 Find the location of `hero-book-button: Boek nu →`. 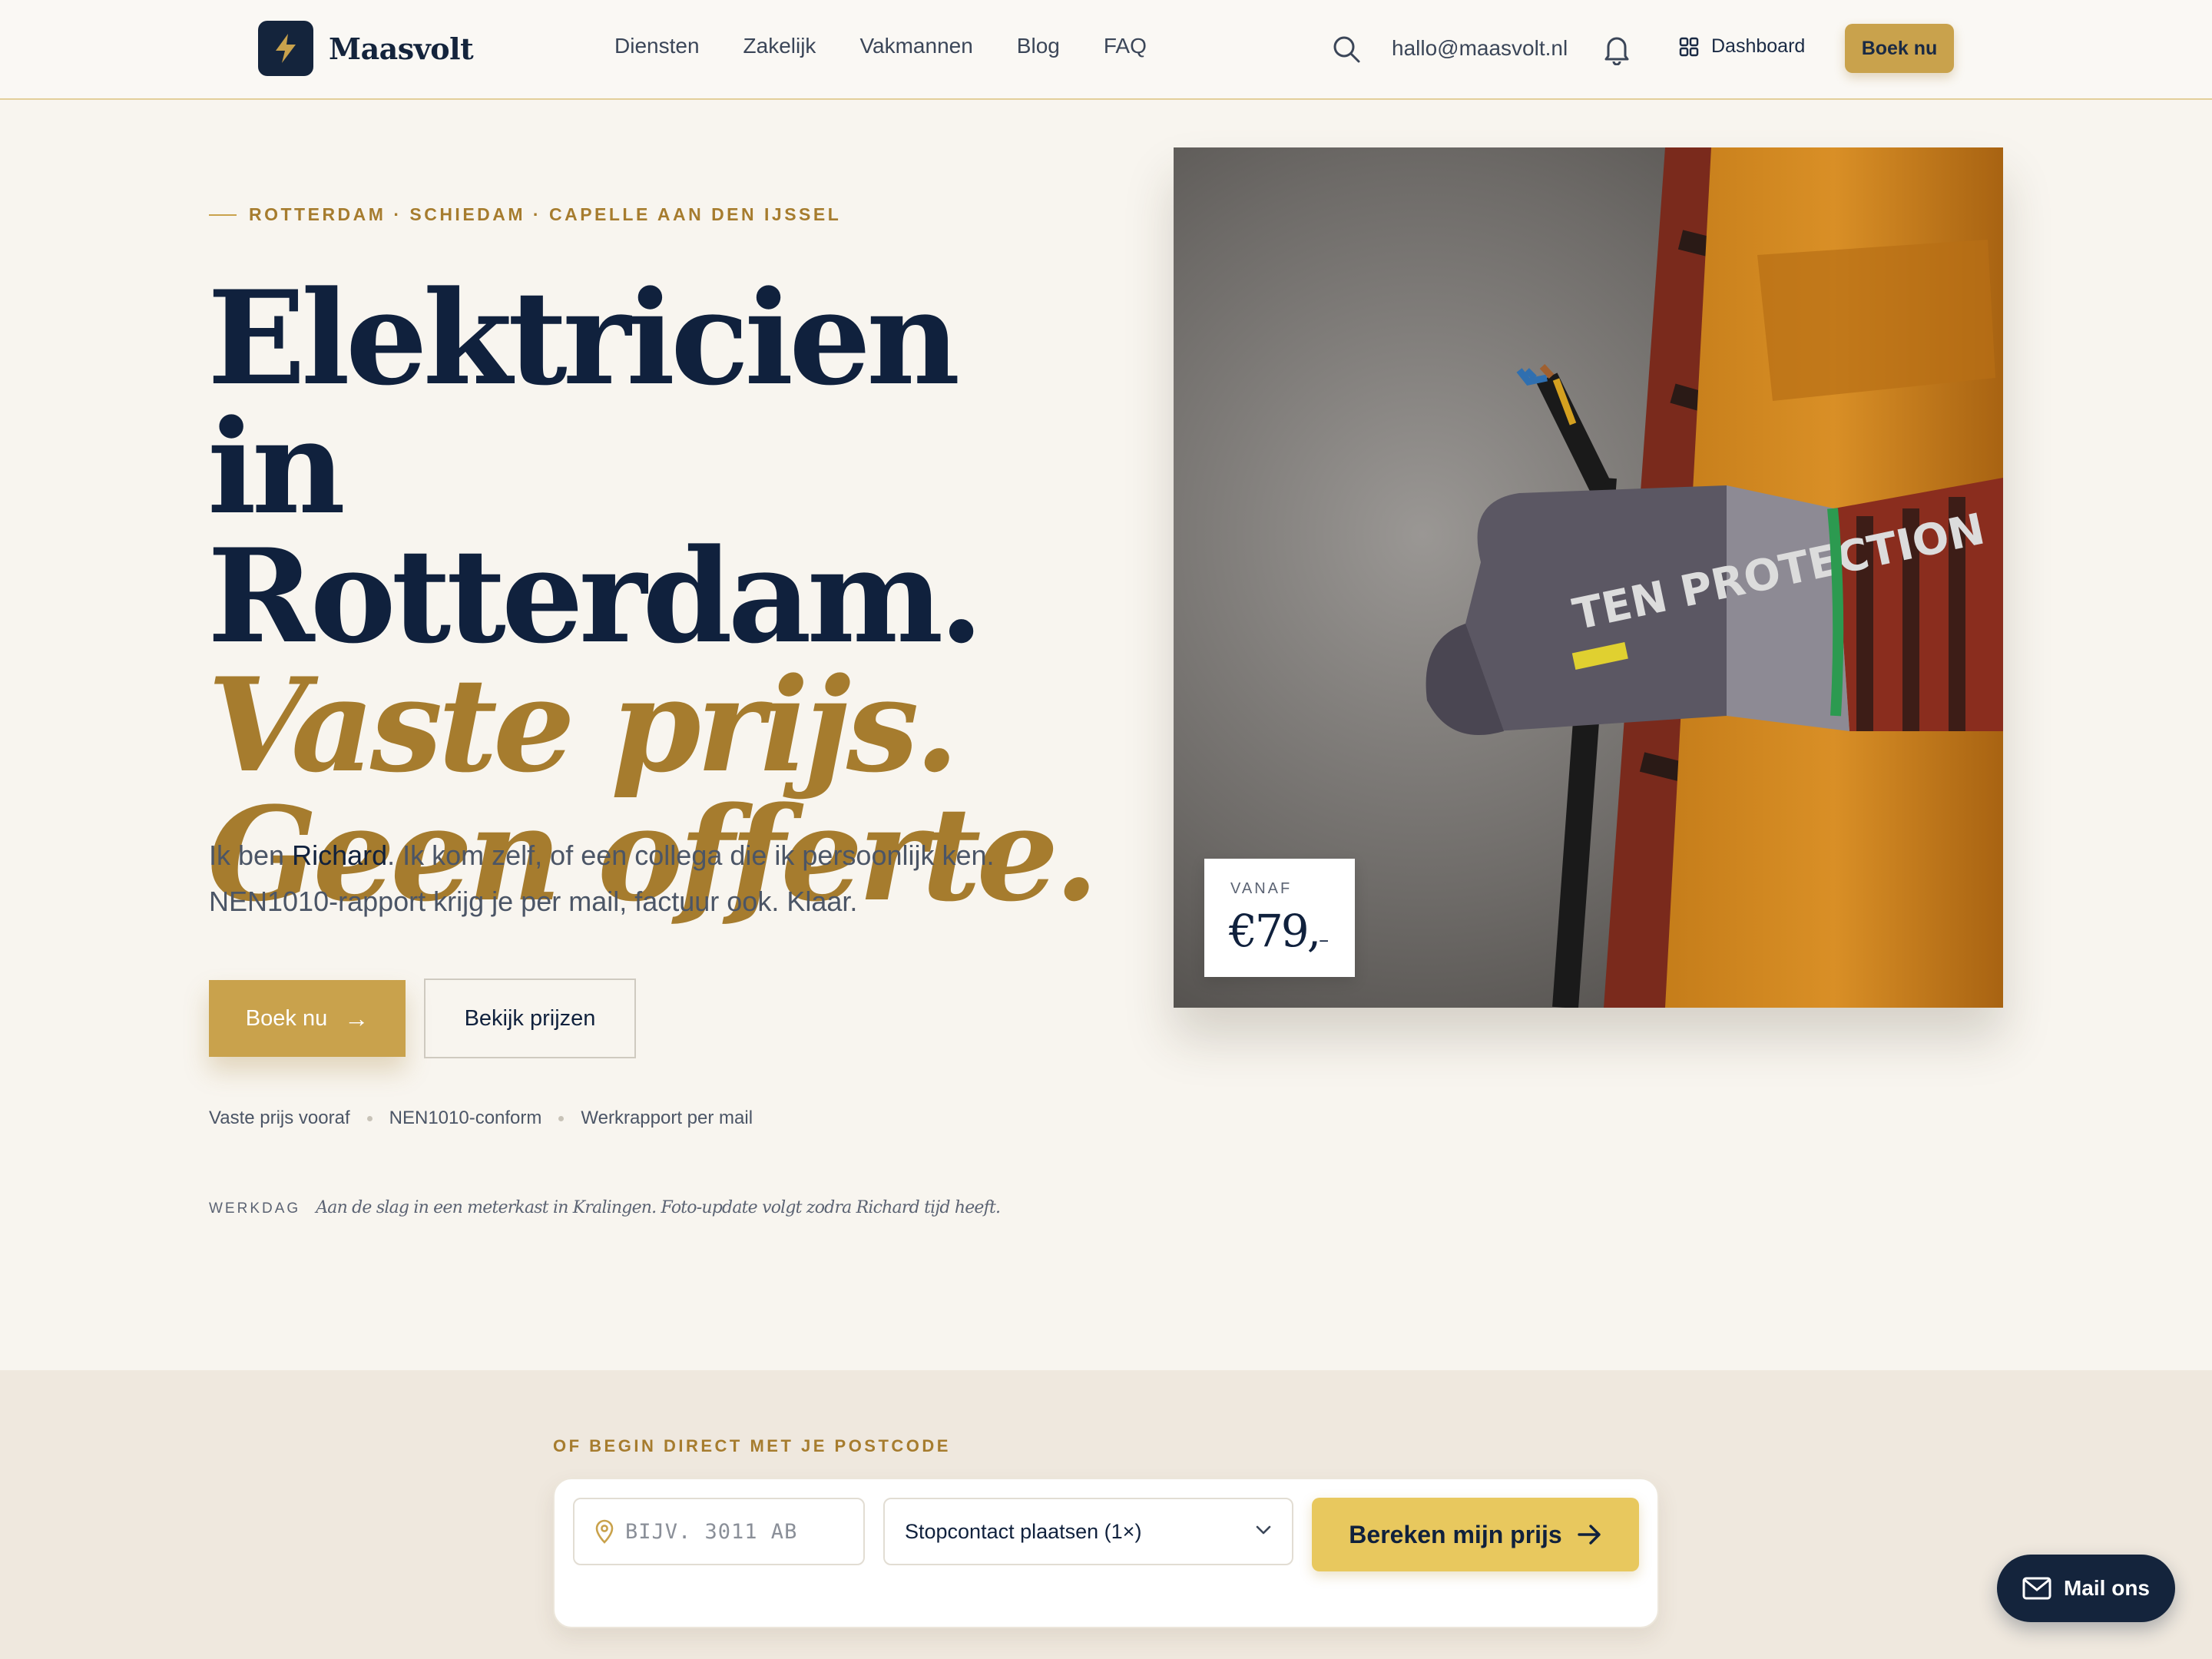

hero-book-button: Boek nu → is located at coordinates (308, 1019).